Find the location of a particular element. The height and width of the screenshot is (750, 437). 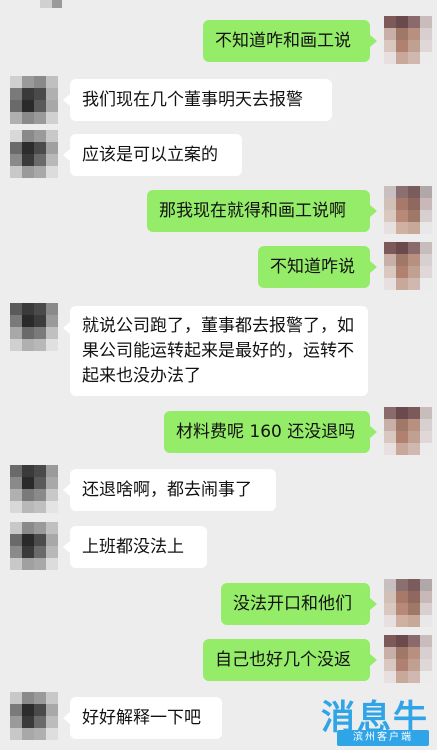

watermark-logo: 消息牛 滨州客户端 is located at coordinates (363, 718).